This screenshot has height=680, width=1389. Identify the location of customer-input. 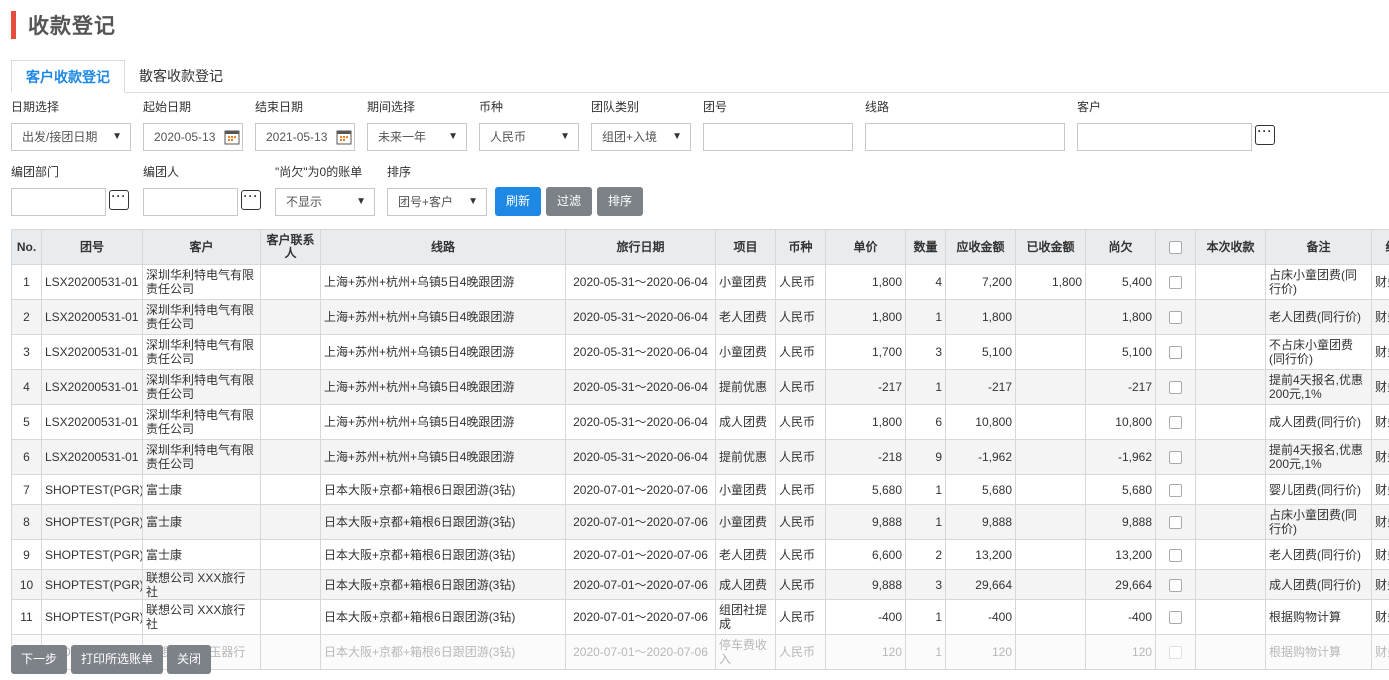
(1164, 137).